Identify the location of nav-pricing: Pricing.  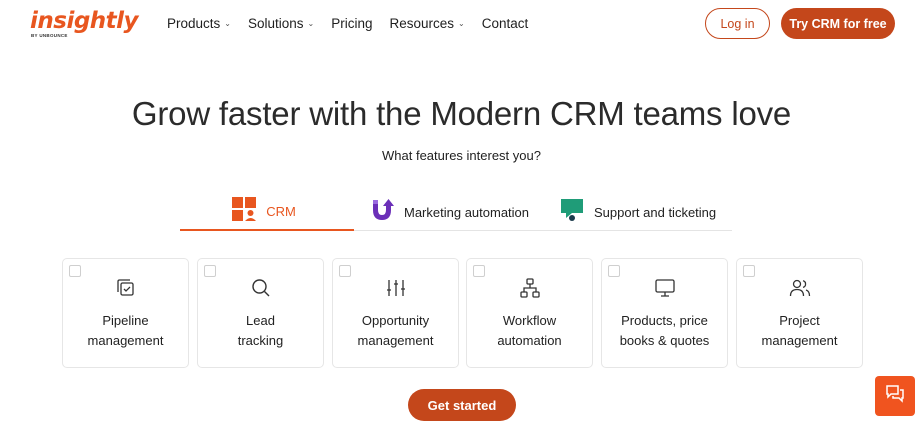
(351, 24).